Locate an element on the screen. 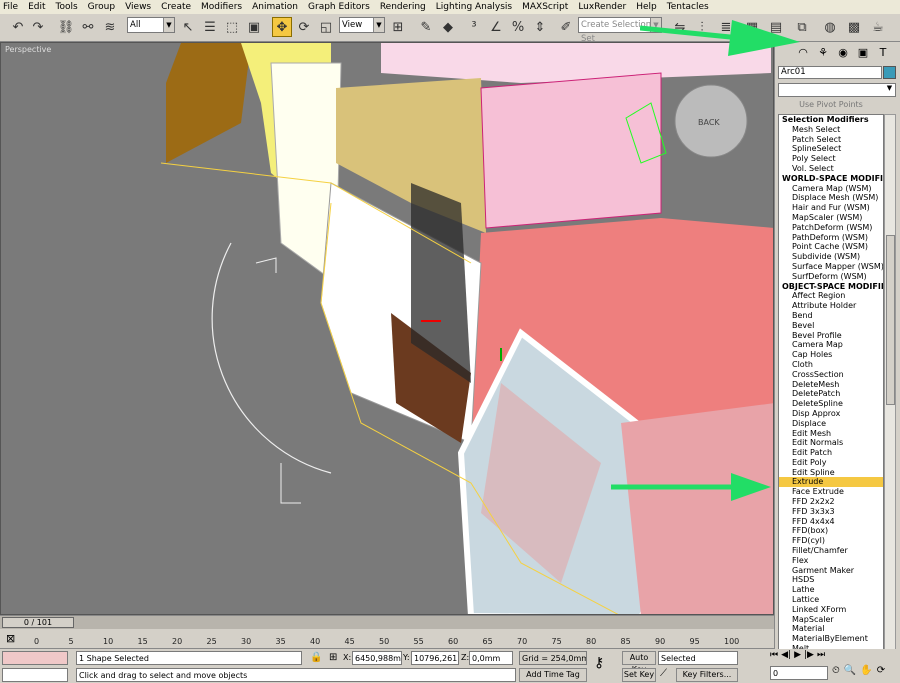  modifier-item: DeleteSpline is located at coordinates (831, 404).